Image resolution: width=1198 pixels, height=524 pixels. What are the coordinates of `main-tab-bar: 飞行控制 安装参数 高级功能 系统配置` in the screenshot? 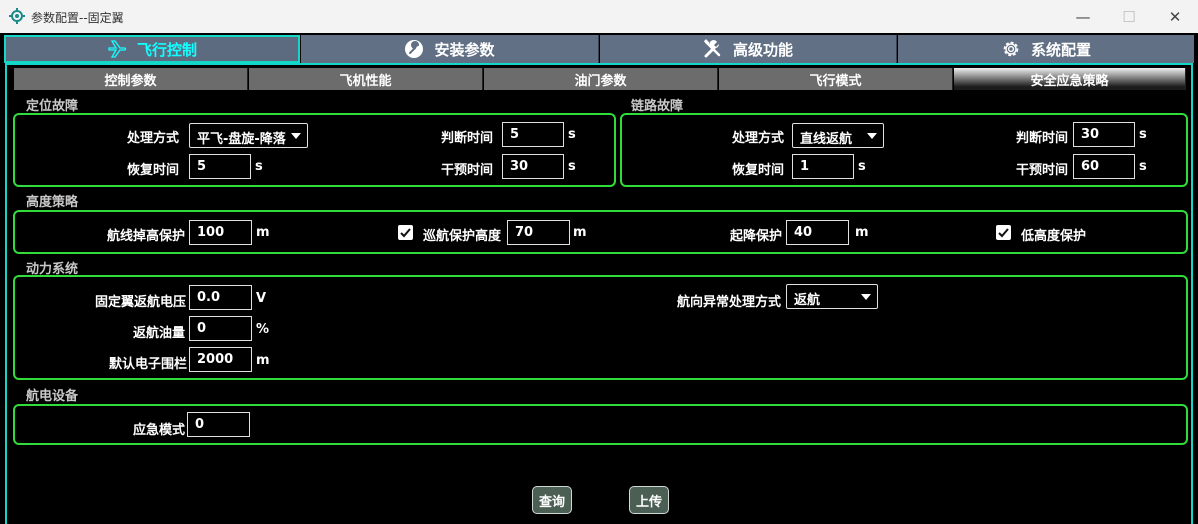 It's located at (599, 49).